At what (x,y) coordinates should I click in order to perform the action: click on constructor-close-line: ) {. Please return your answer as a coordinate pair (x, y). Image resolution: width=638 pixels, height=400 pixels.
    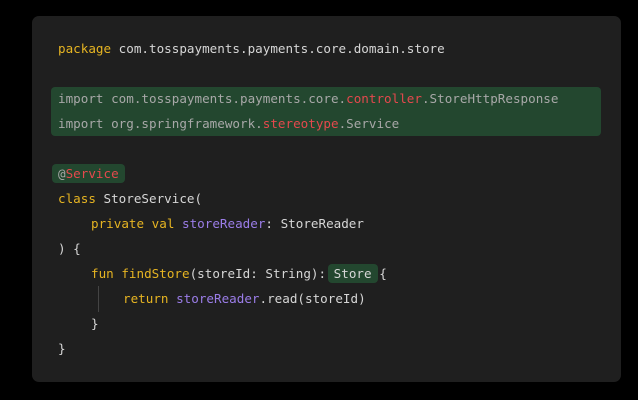
    Looking at the image, I should click on (69, 249).